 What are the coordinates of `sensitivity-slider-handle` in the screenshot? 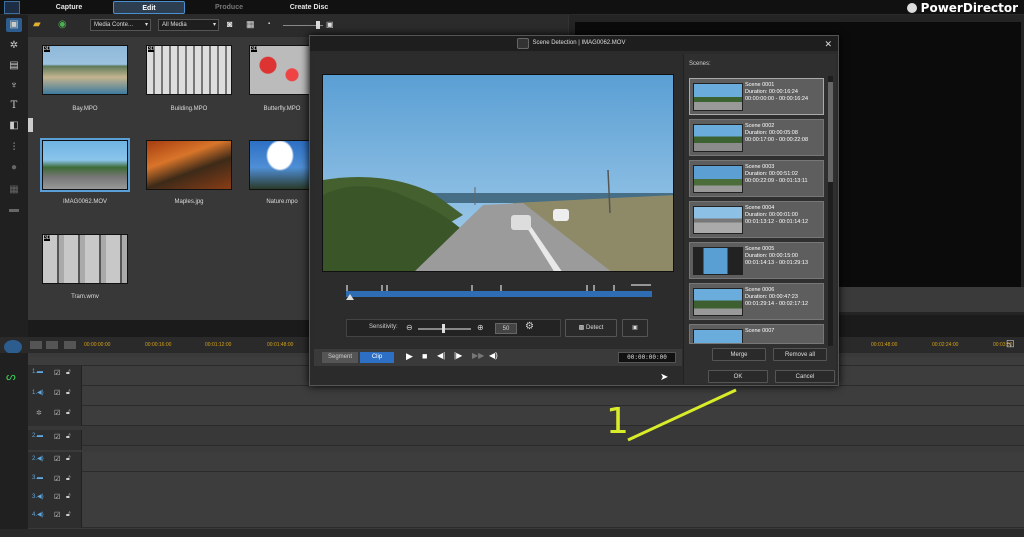 It's located at (443, 328).